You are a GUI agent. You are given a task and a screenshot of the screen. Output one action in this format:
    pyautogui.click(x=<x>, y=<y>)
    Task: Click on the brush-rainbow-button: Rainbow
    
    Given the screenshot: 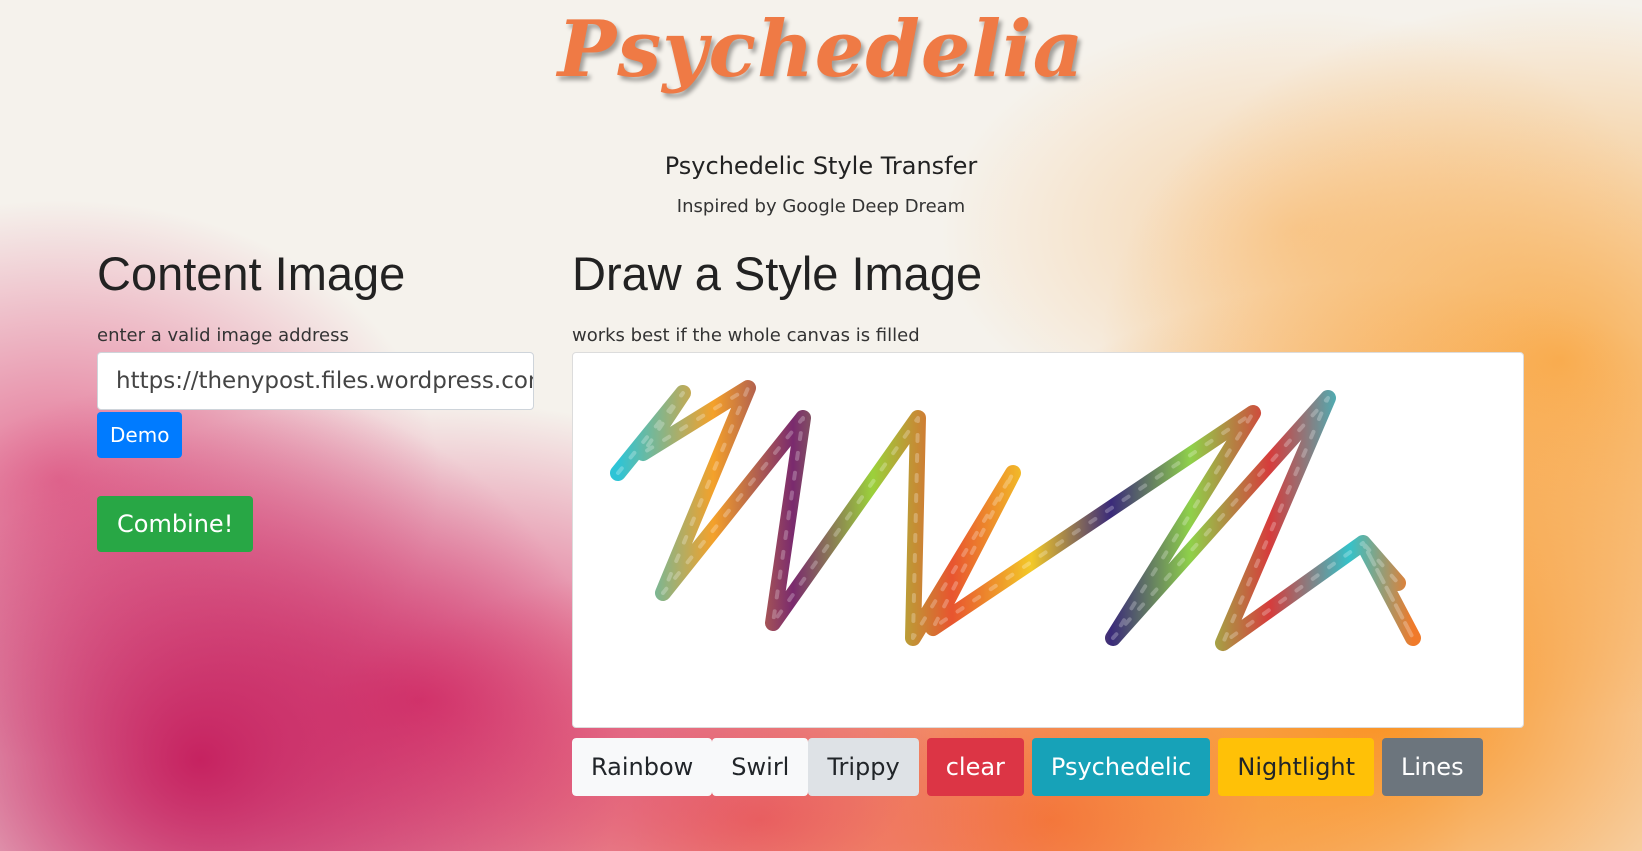 What is the action you would take?
    pyautogui.click(x=642, y=767)
    